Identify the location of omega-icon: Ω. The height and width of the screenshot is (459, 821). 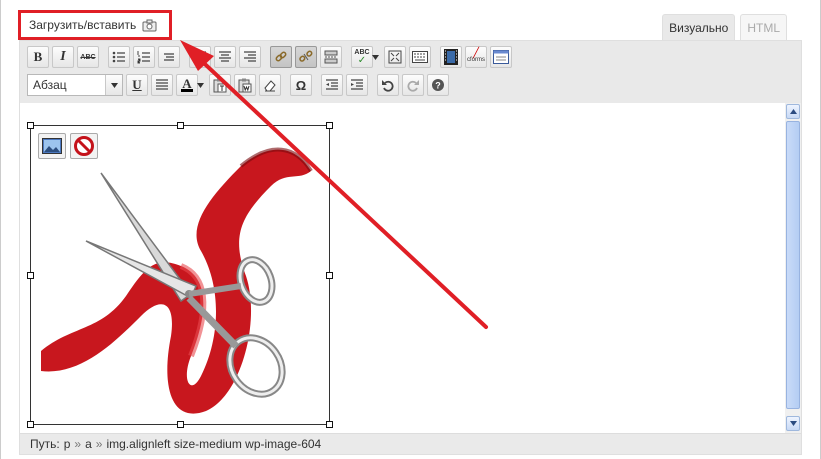
(301, 85).